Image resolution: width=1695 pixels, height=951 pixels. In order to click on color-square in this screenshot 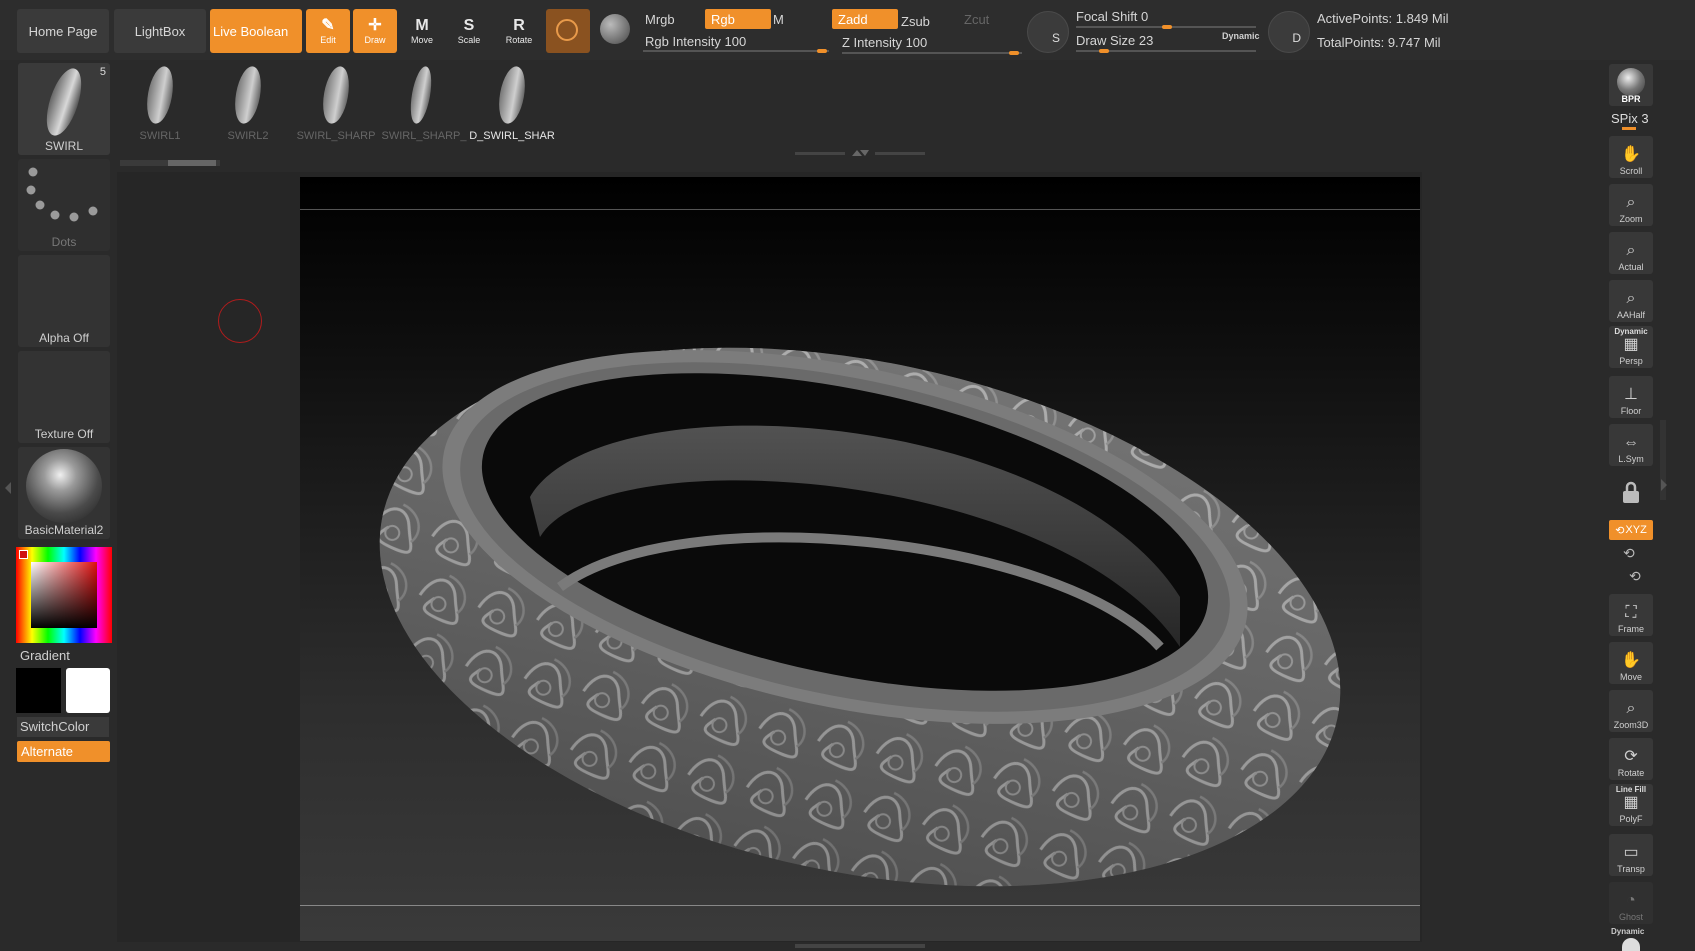, I will do `click(64, 595)`.